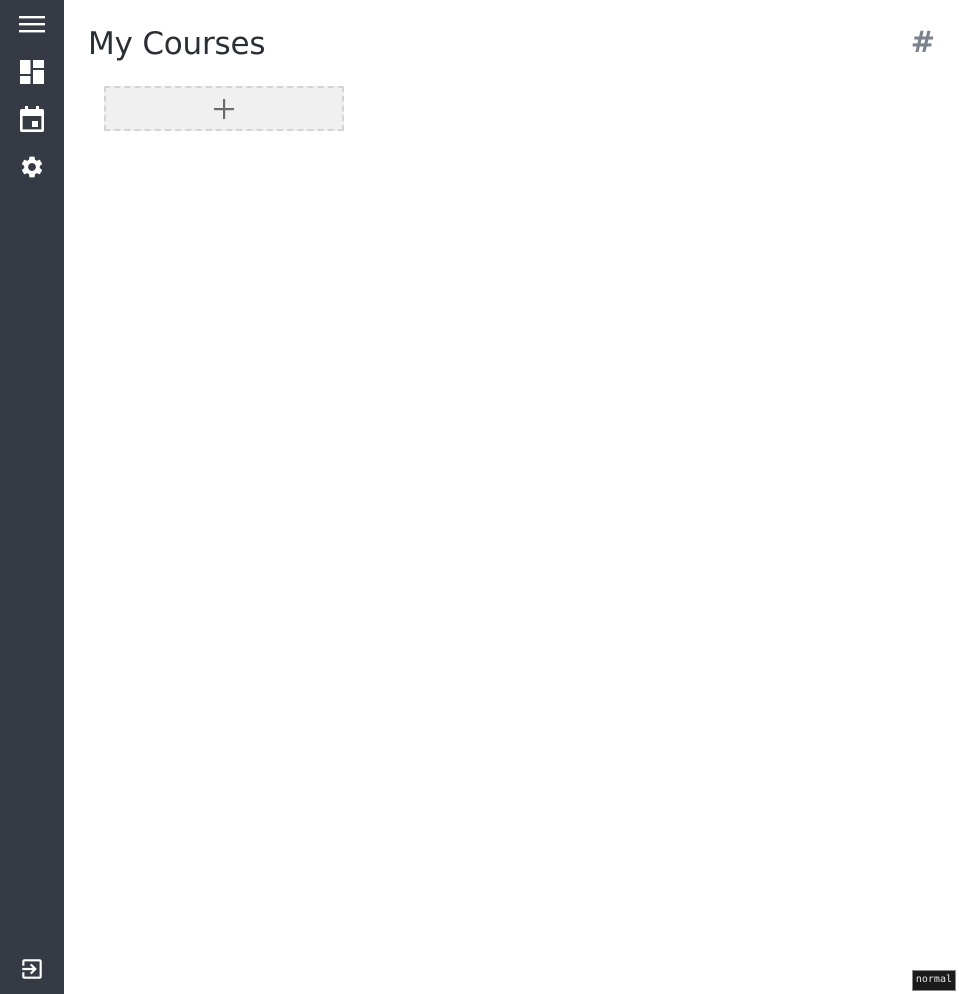  I want to click on logout-icon, so click(32, 969).